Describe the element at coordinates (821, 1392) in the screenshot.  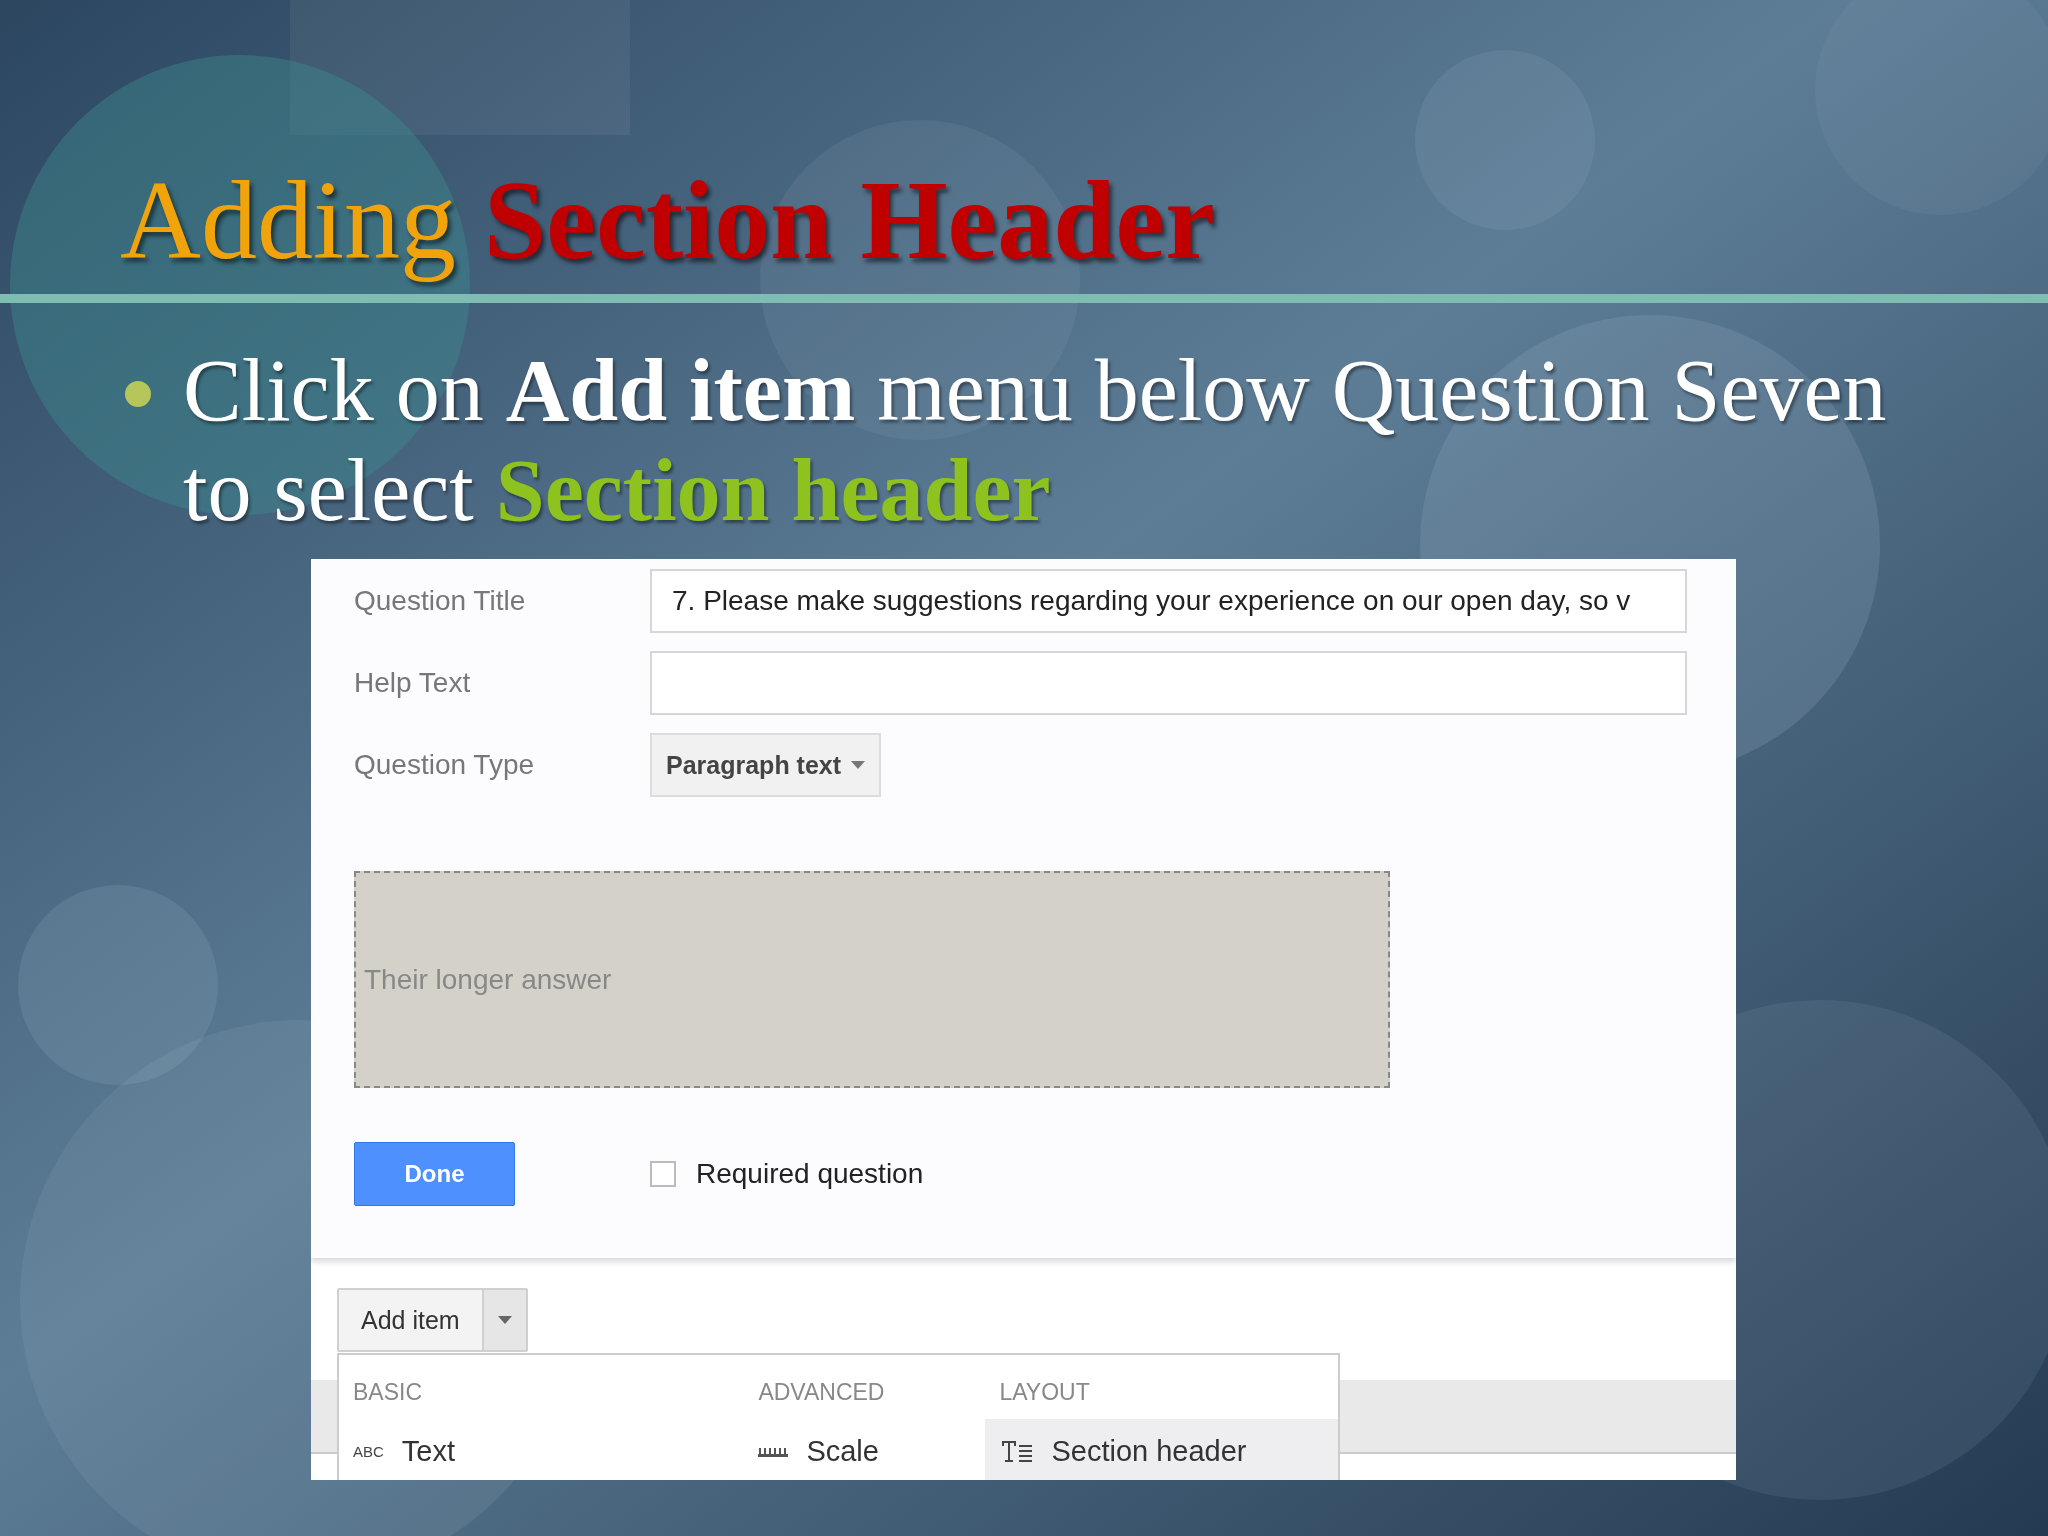
I see `menu-heading: ADVANCED` at that location.